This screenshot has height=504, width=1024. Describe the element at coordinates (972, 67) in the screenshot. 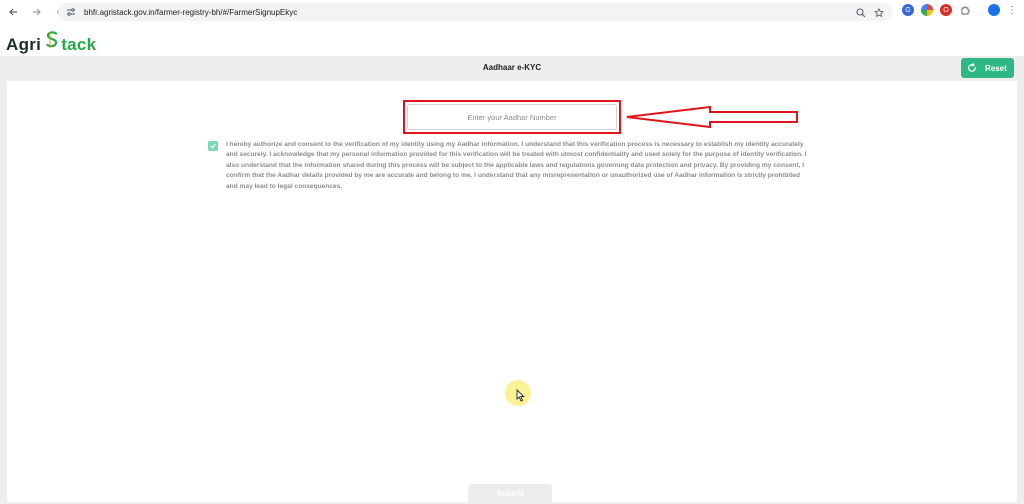

I see `refresh-icon` at that location.